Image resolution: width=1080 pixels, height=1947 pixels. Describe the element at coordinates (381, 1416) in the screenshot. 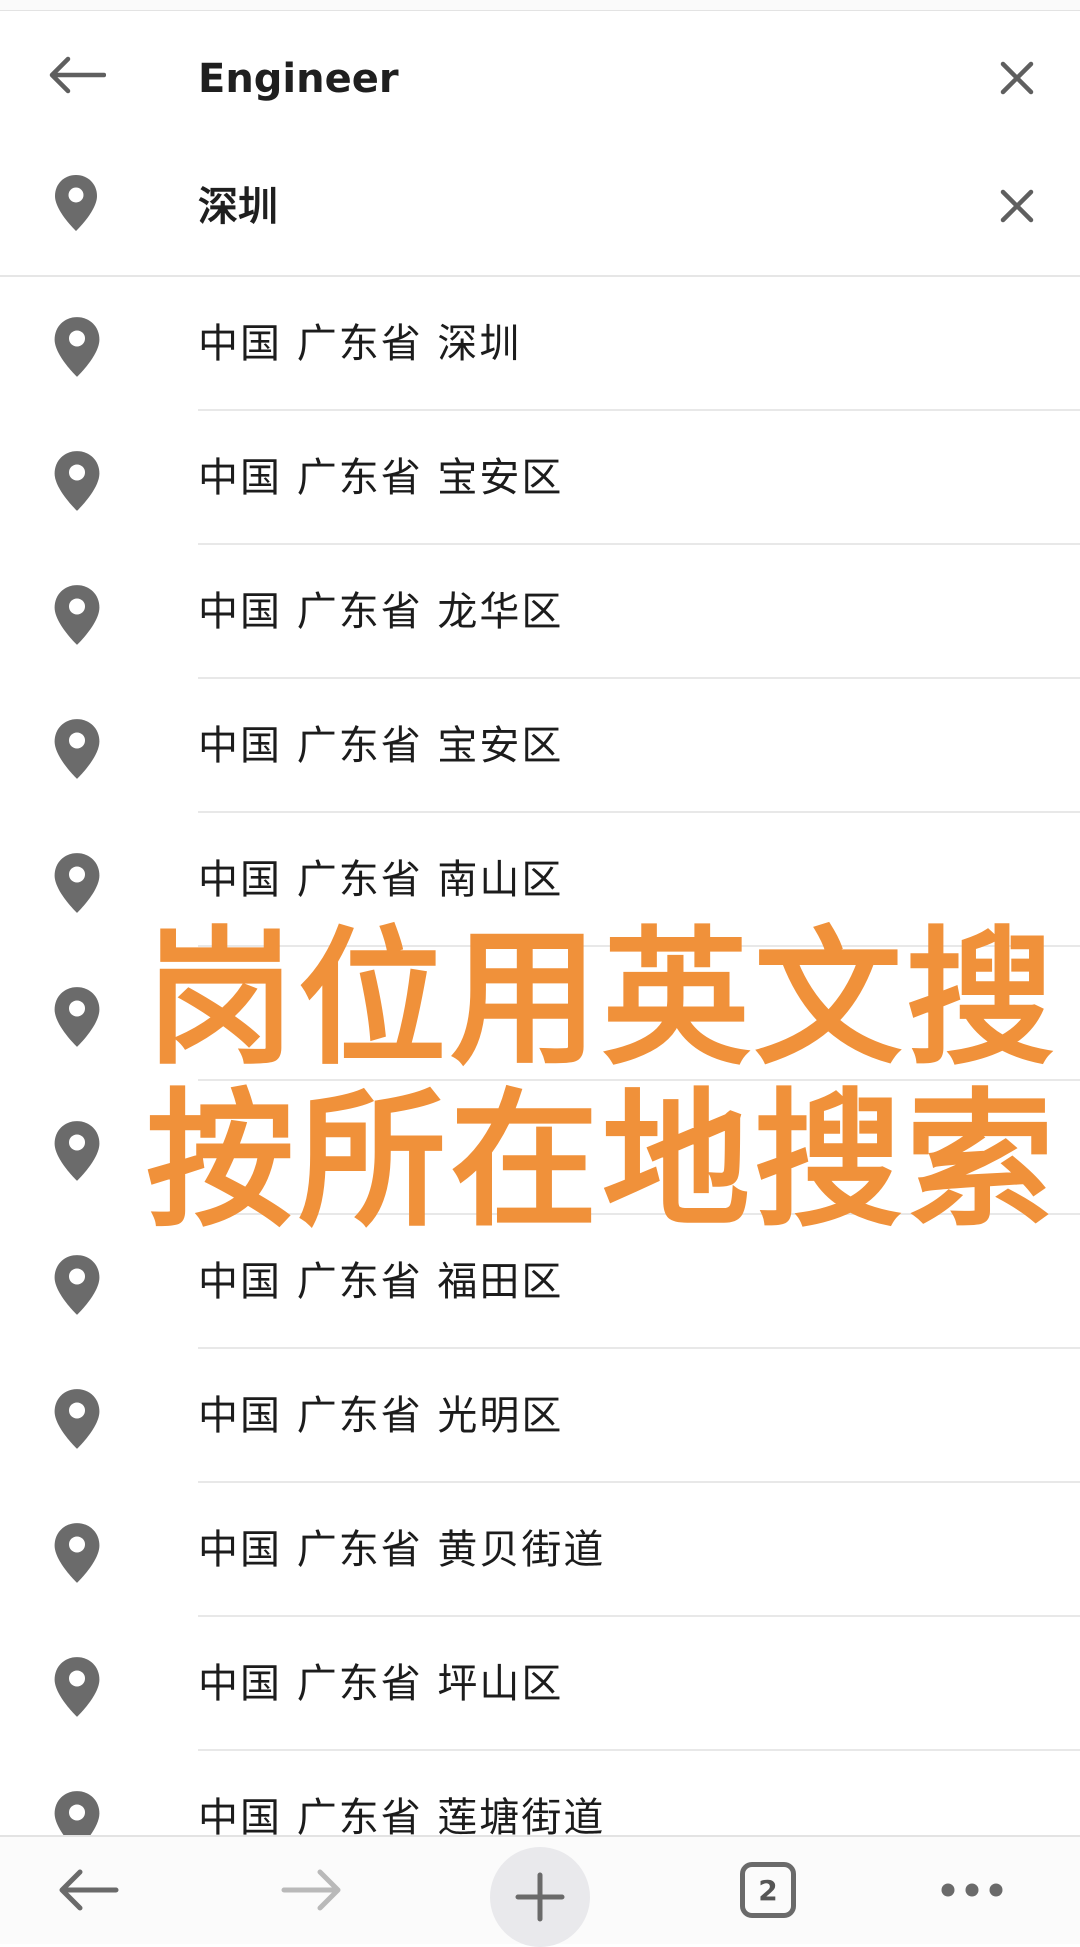

I see `suggestion-label: 中国 广东省 光明区` at that location.